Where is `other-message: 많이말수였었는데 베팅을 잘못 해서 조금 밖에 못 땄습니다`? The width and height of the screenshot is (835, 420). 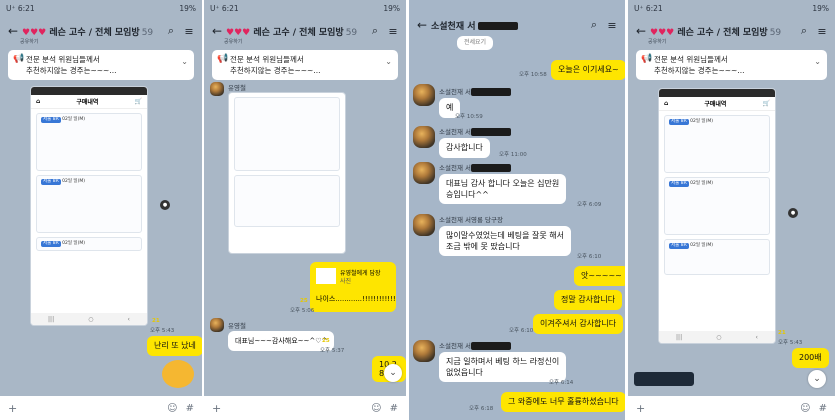
other-message: 많이말수였었는데 베팅을 잘못 해서 조금 밖에 못 땄습니다 is located at coordinates (505, 241).